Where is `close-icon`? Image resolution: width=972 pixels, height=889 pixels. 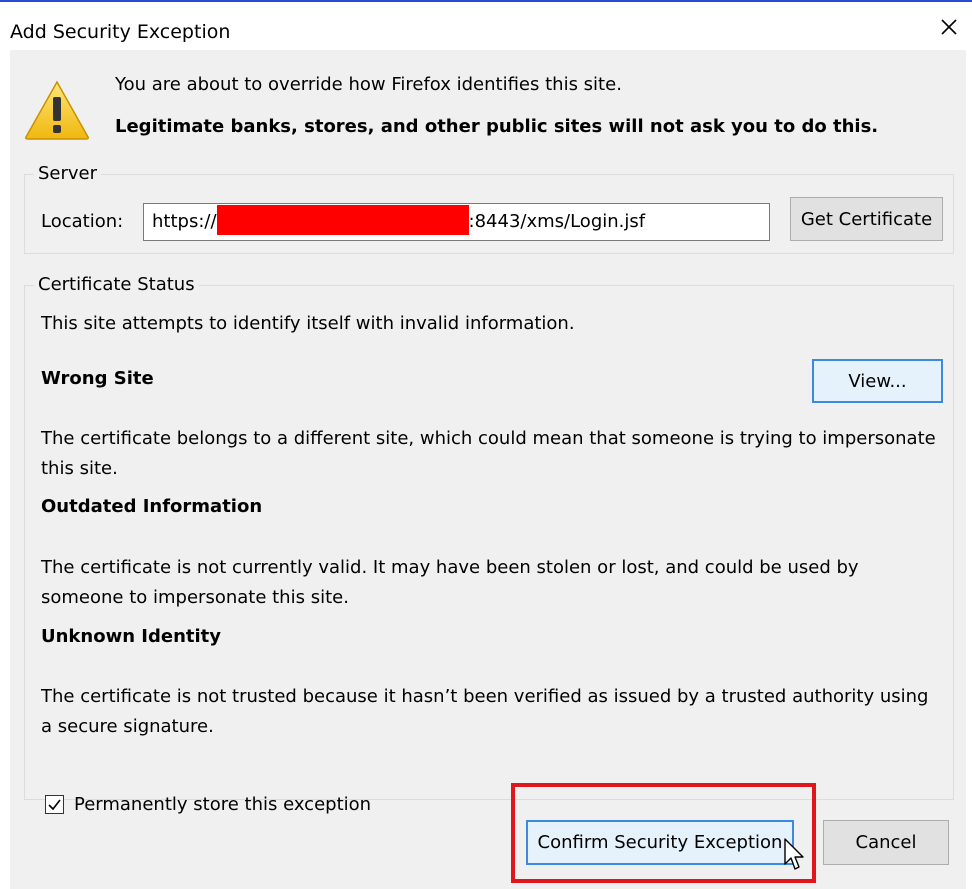 close-icon is located at coordinates (949, 27).